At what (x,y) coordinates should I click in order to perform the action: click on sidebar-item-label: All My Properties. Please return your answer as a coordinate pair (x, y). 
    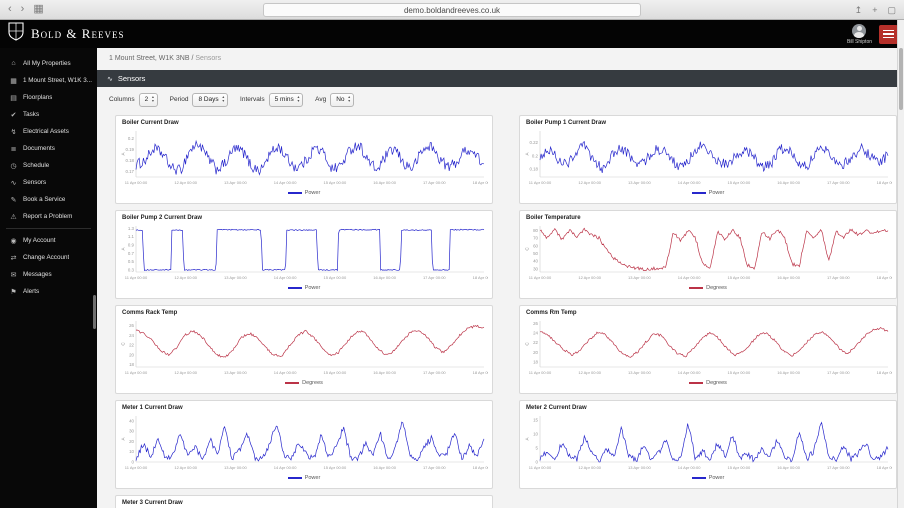
    Looking at the image, I should click on (47, 63).